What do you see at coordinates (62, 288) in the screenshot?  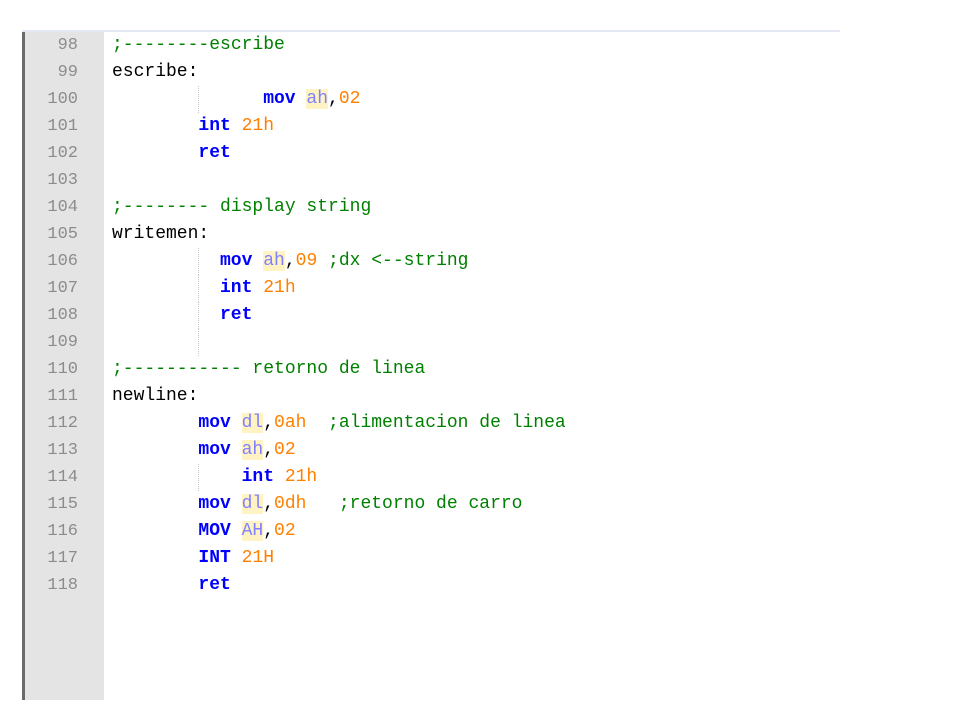 I see `line-number: 107` at bounding box center [62, 288].